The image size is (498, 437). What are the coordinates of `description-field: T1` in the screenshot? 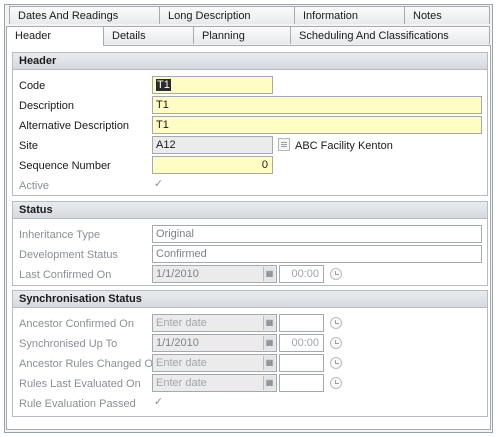 It's located at (317, 105).